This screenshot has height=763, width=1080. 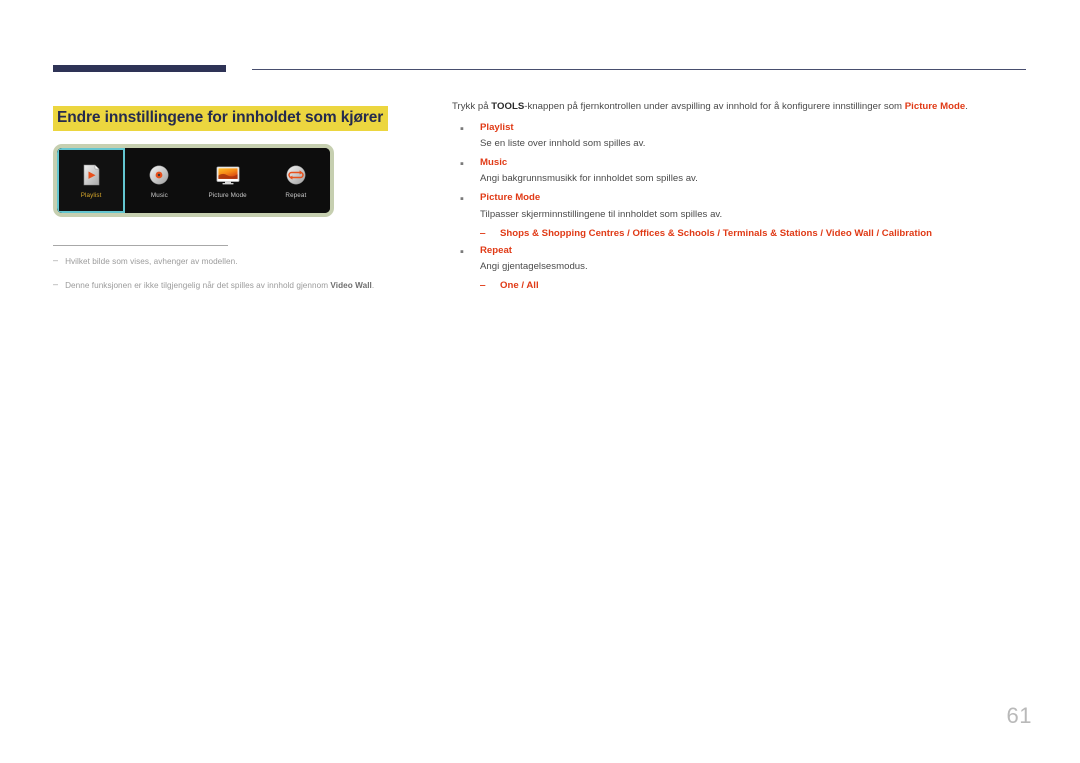 What do you see at coordinates (753, 286) in the screenshot?
I see `bullet-option-row: ‒ One / All` at bounding box center [753, 286].